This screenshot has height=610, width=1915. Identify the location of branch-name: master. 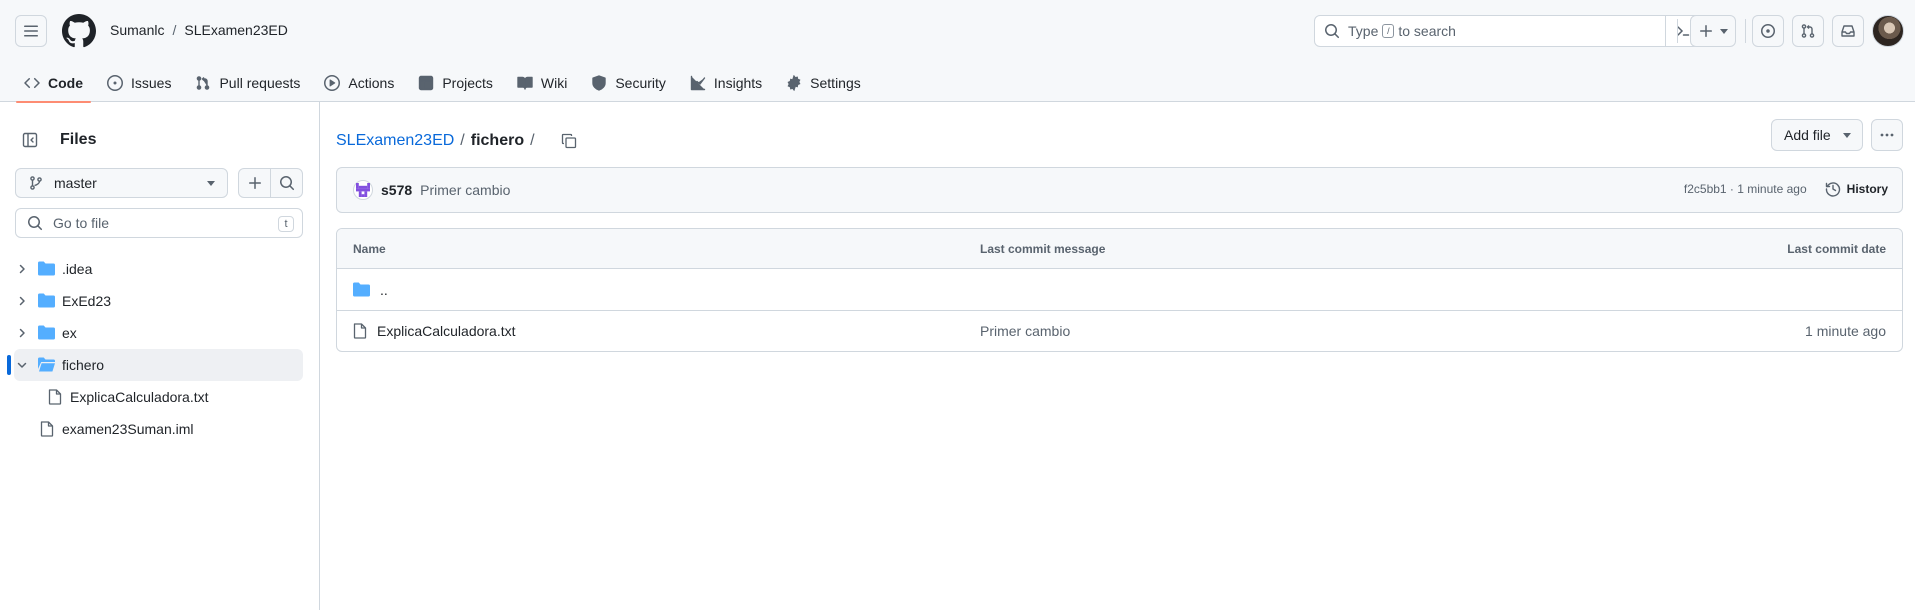
(75, 183).